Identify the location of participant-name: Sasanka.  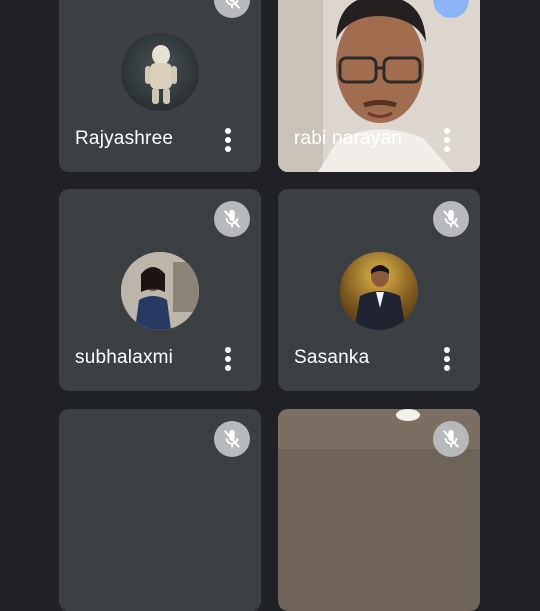
(332, 357).